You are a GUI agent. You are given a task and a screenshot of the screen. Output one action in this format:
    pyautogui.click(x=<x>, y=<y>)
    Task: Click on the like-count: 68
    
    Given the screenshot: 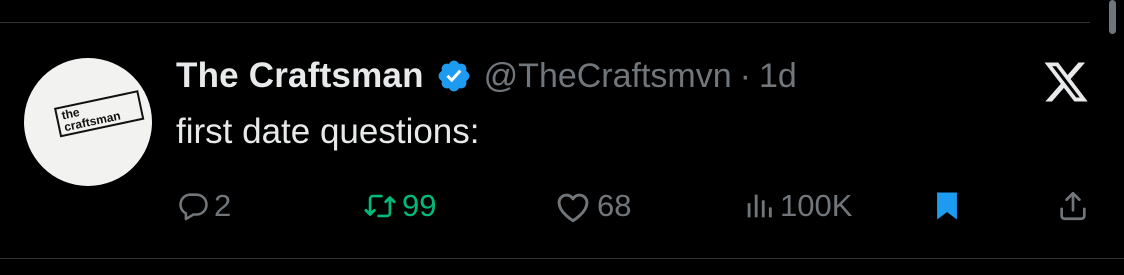 What is the action you would take?
    pyautogui.click(x=614, y=205)
    